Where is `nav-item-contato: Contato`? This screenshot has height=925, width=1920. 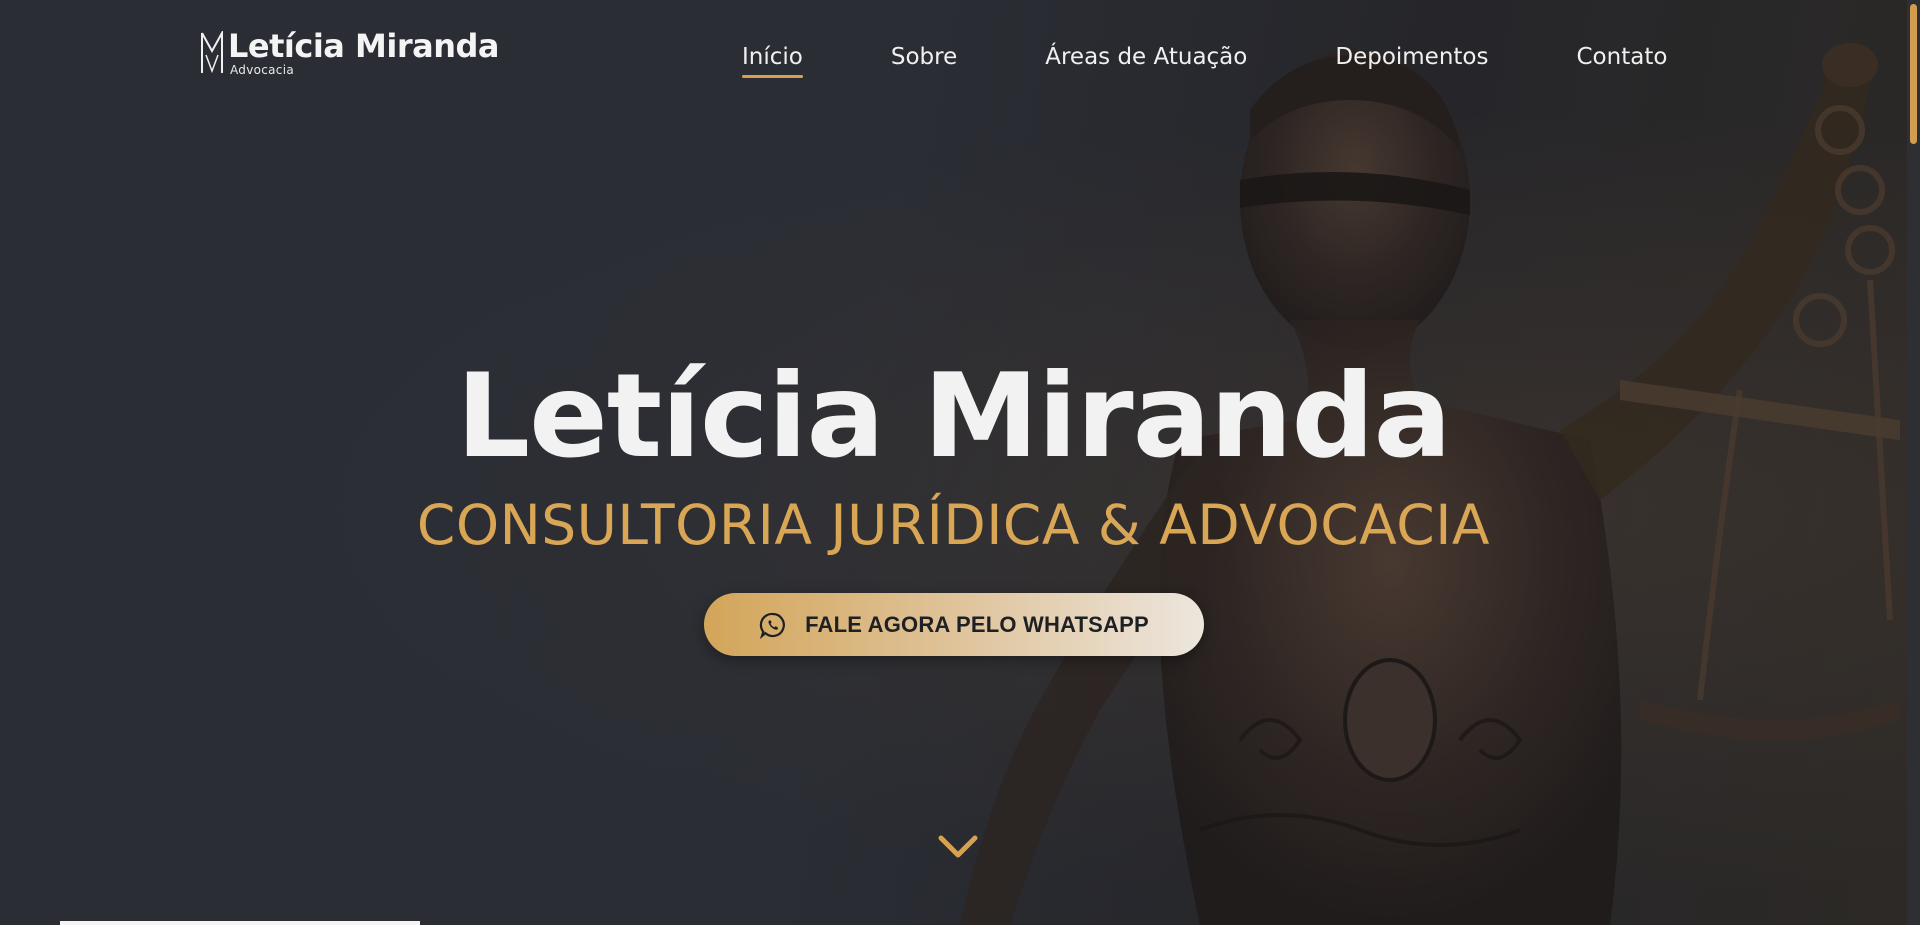 nav-item-contato: Contato is located at coordinates (1622, 57).